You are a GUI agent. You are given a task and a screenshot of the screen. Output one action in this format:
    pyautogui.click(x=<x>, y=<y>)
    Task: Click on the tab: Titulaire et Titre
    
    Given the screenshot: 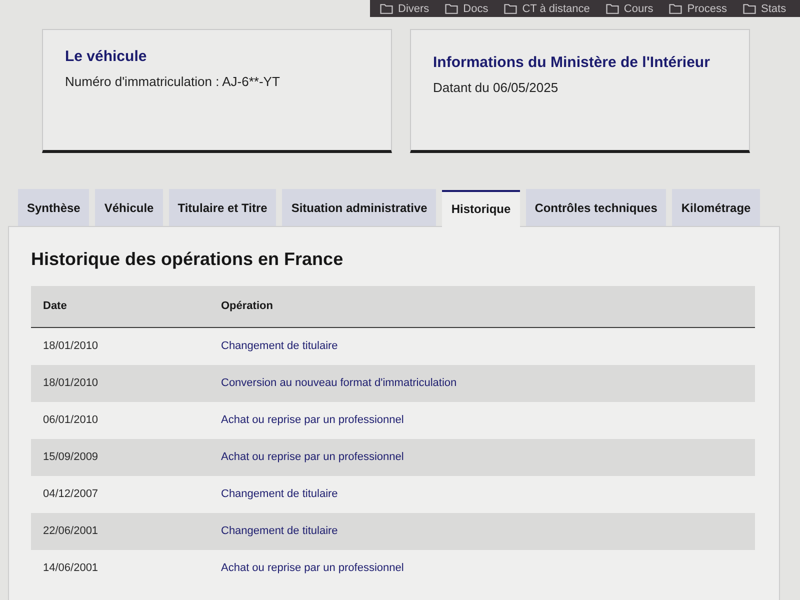 What is the action you would take?
    pyautogui.click(x=222, y=207)
    